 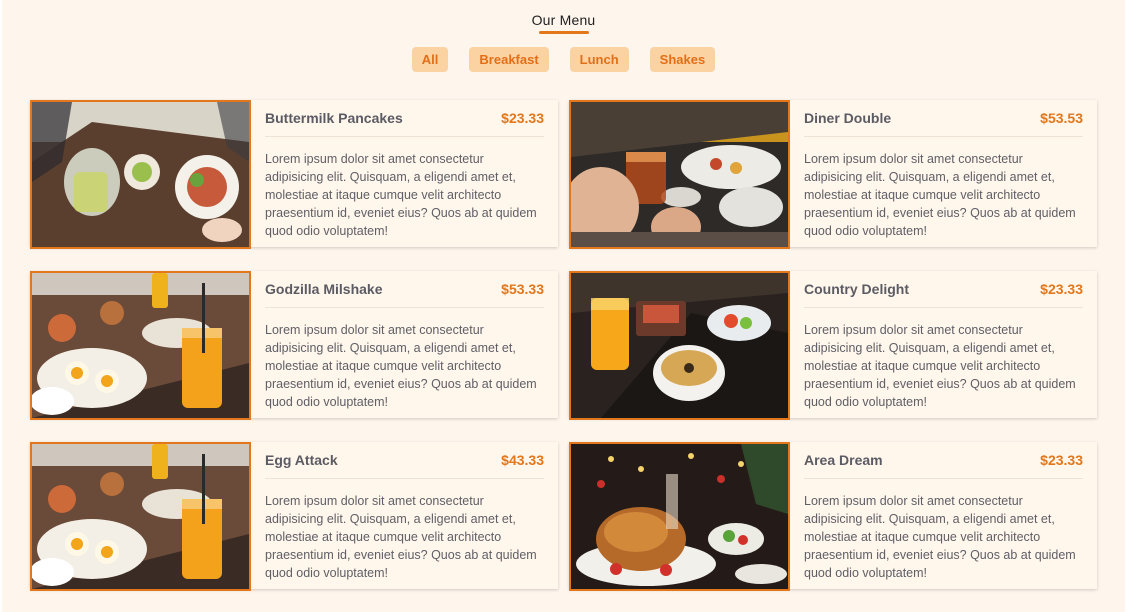 I want to click on filter-lunch-button: Lunch, so click(x=599, y=59).